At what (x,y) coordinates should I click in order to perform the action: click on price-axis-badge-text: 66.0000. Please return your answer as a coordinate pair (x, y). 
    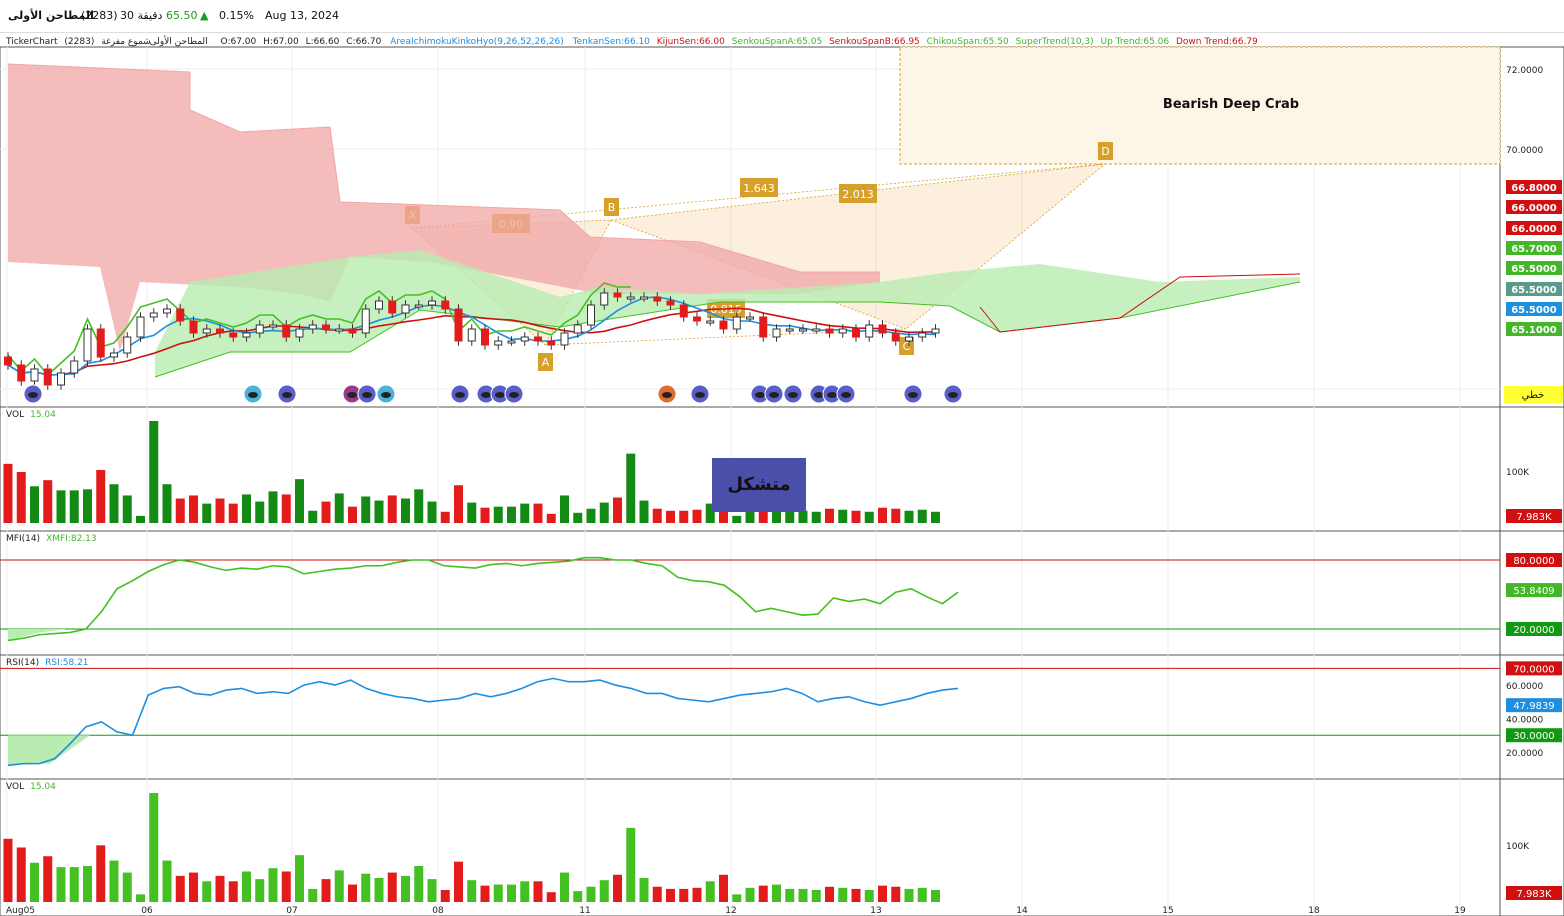
    Looking at the image, I should click on (1534, 208).